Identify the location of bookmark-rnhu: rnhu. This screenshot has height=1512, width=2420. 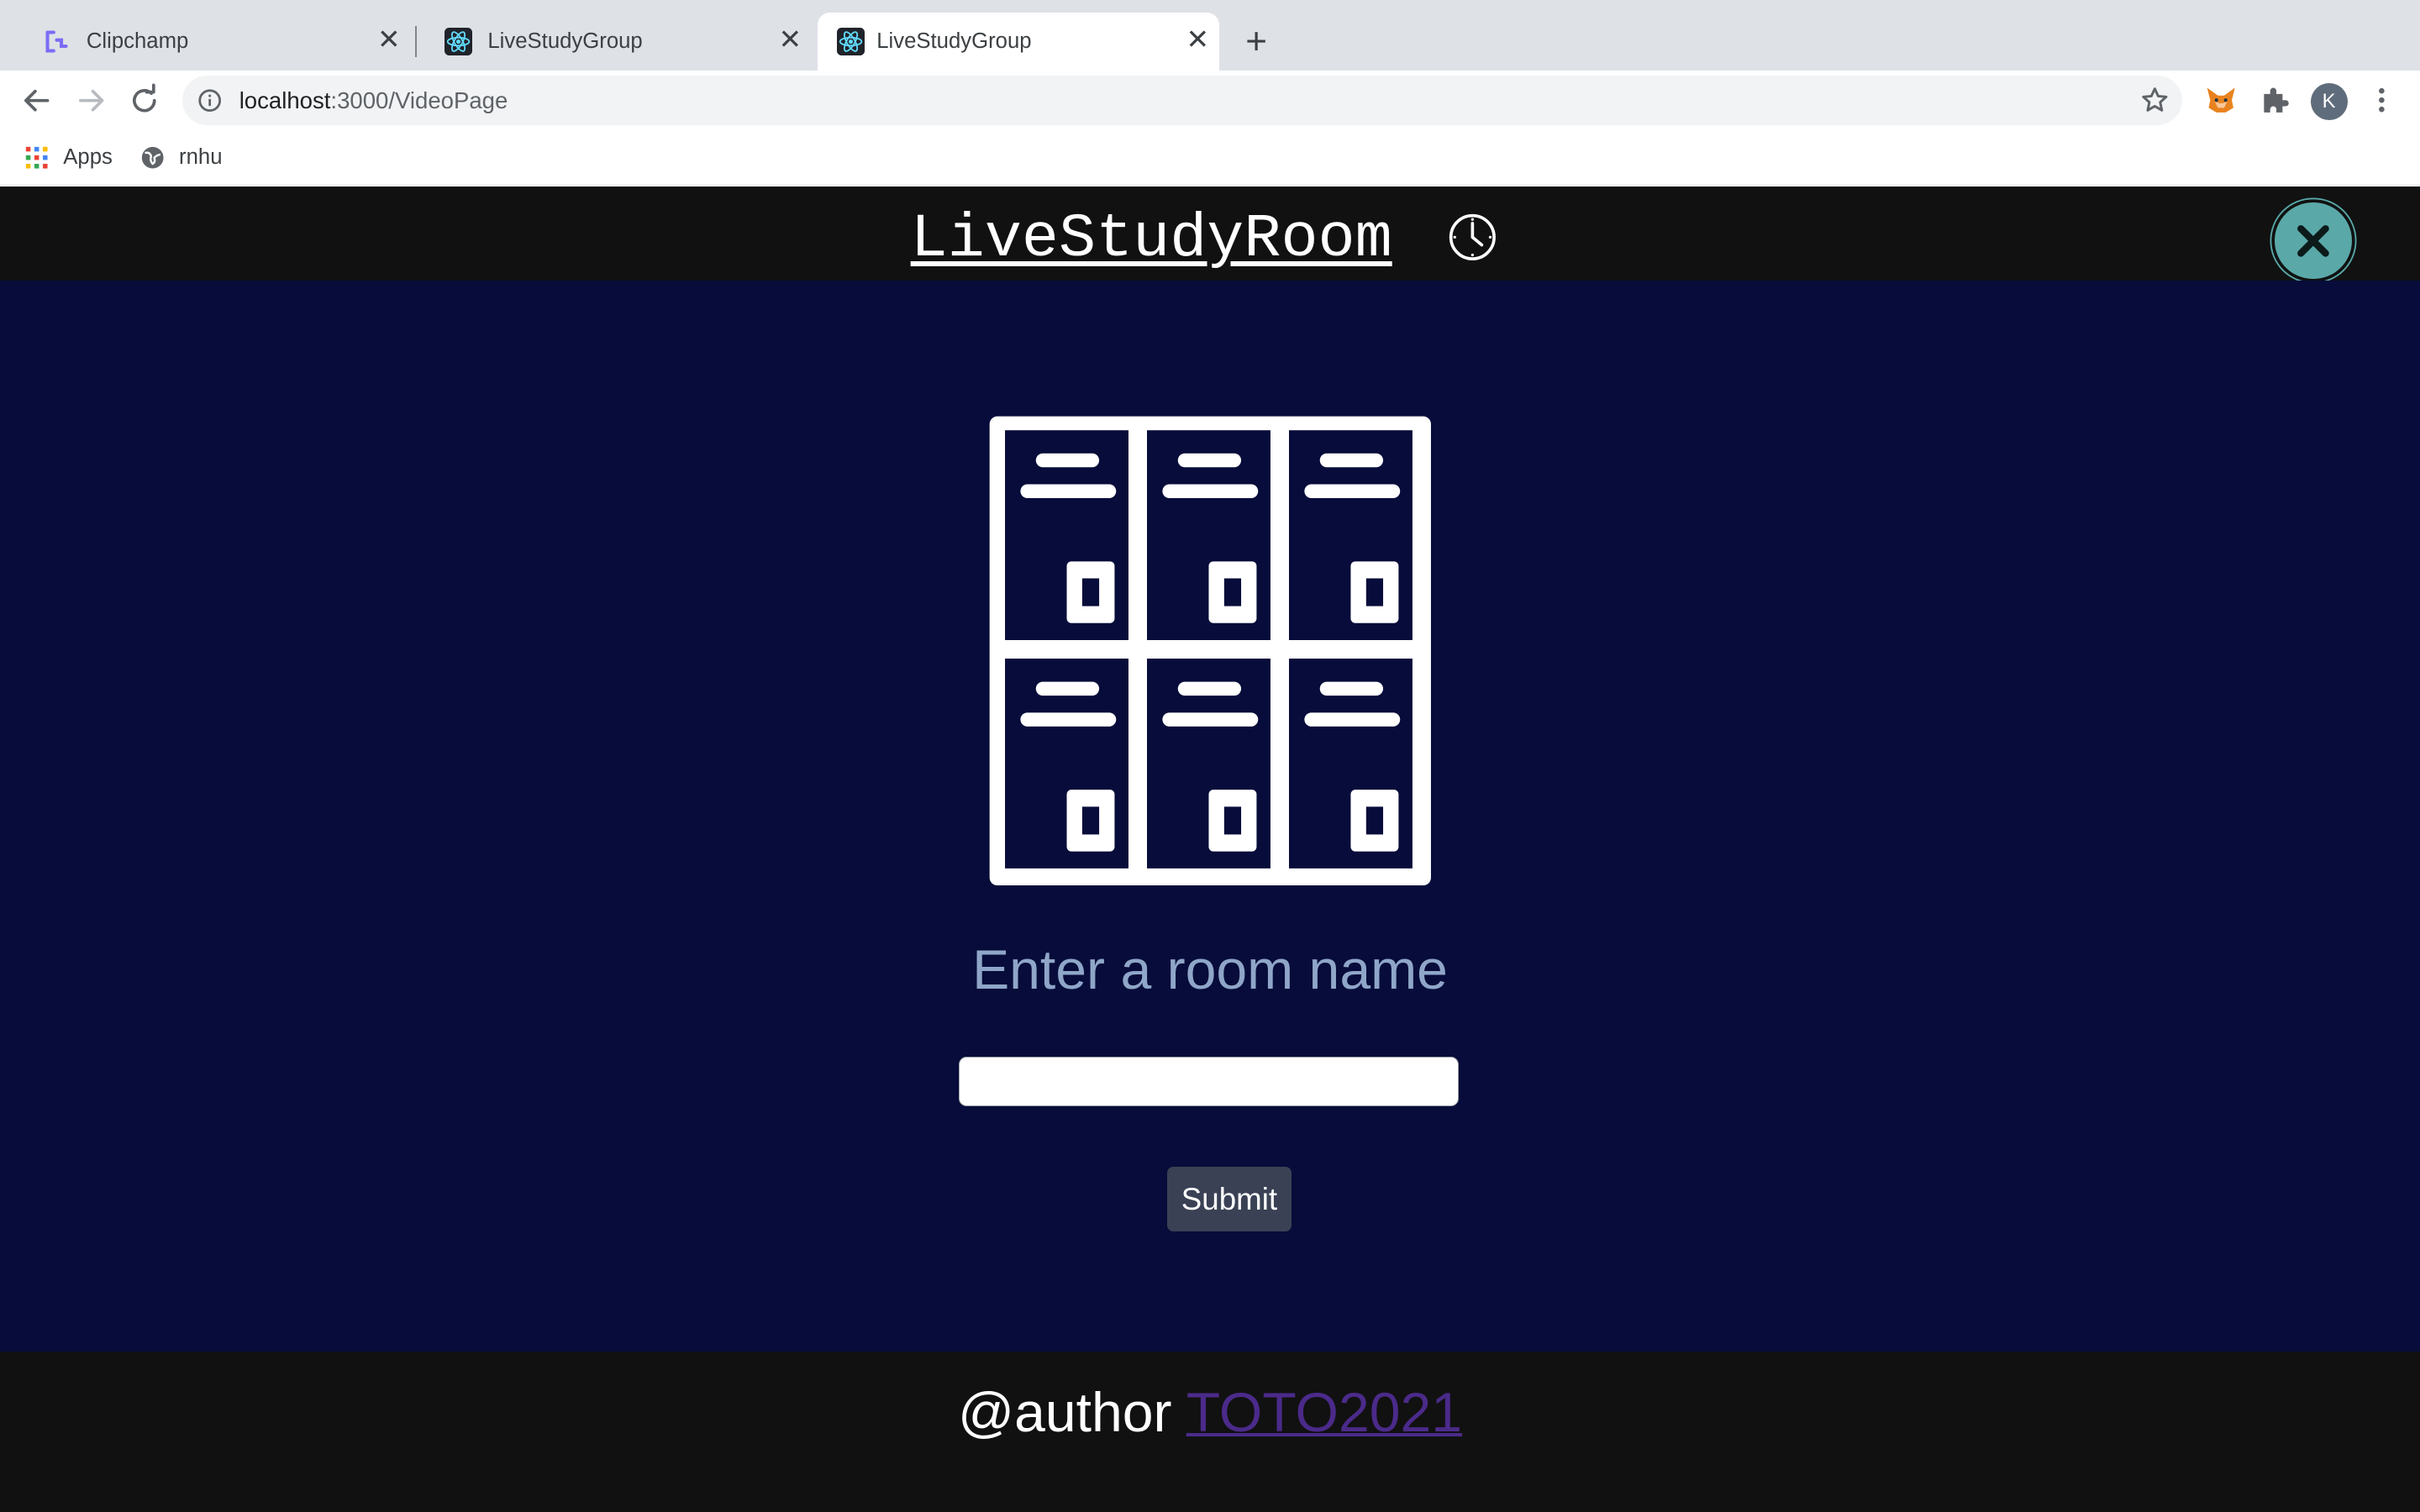
(187, 157).